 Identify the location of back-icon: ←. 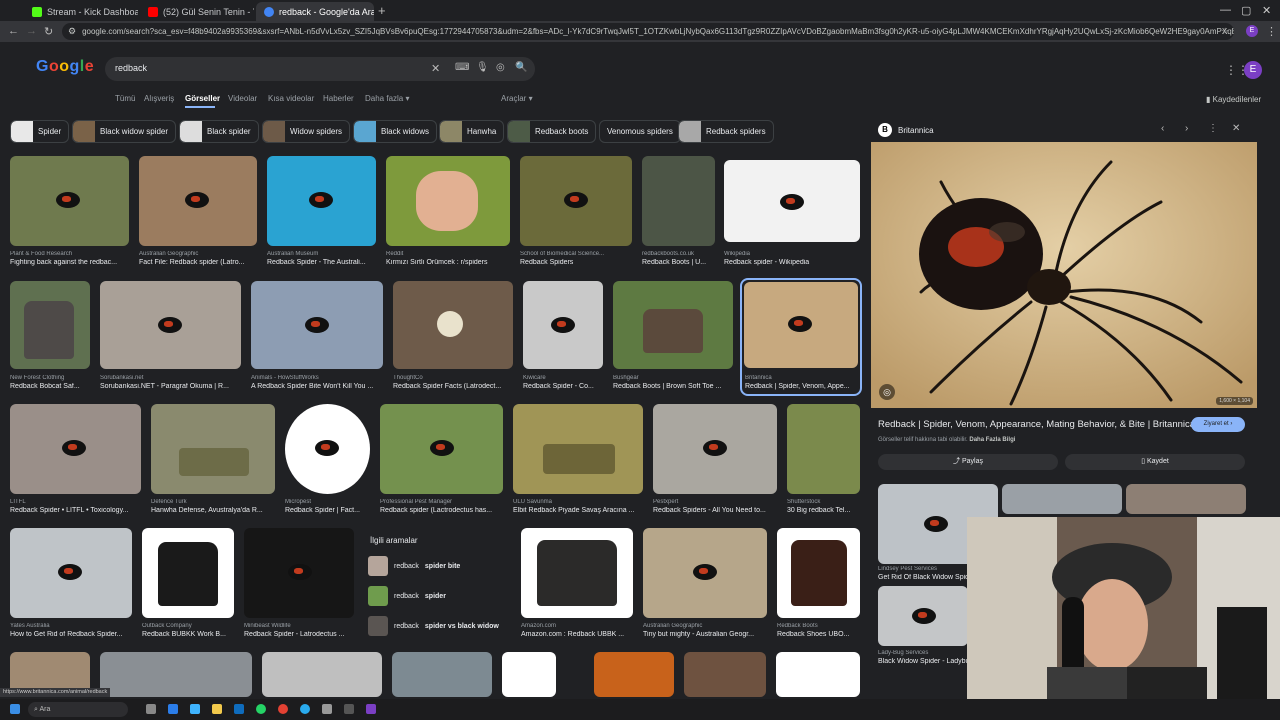
(13, 31).